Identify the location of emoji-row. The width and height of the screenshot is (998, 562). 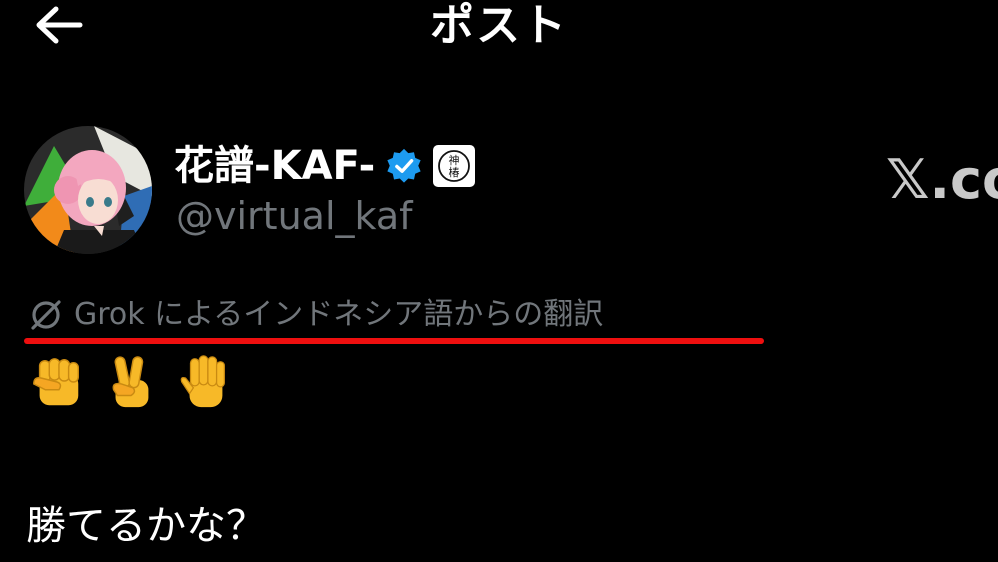
(131, 382).